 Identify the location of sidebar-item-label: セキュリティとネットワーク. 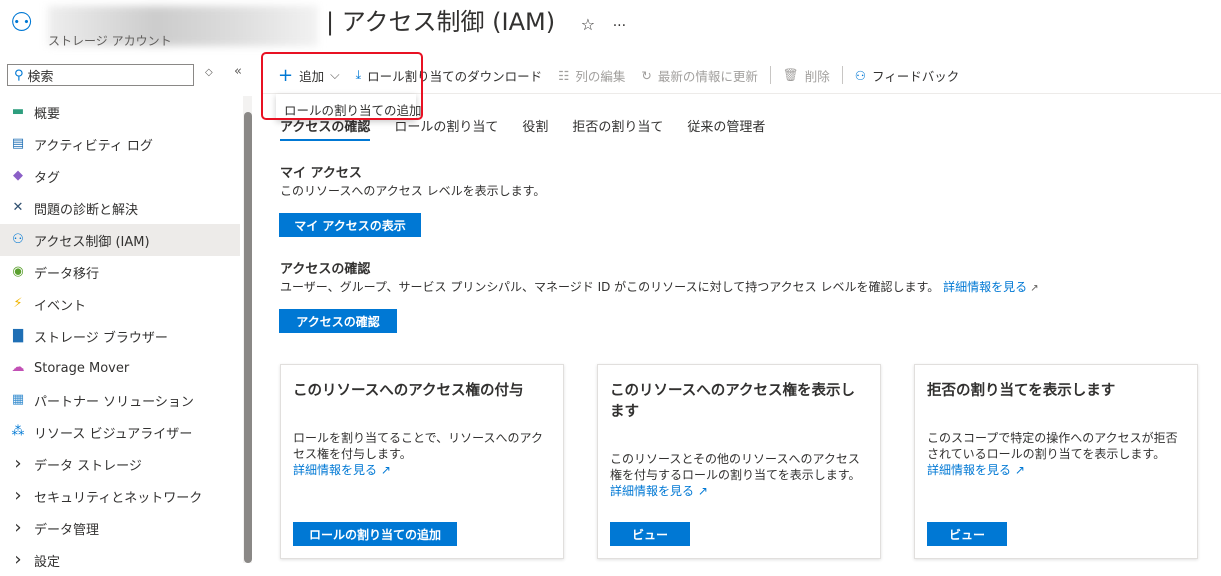
(118, 498).